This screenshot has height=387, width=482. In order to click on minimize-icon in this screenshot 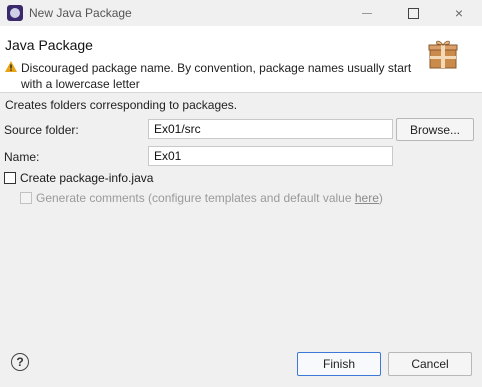, I will do `click(367, 13)`.